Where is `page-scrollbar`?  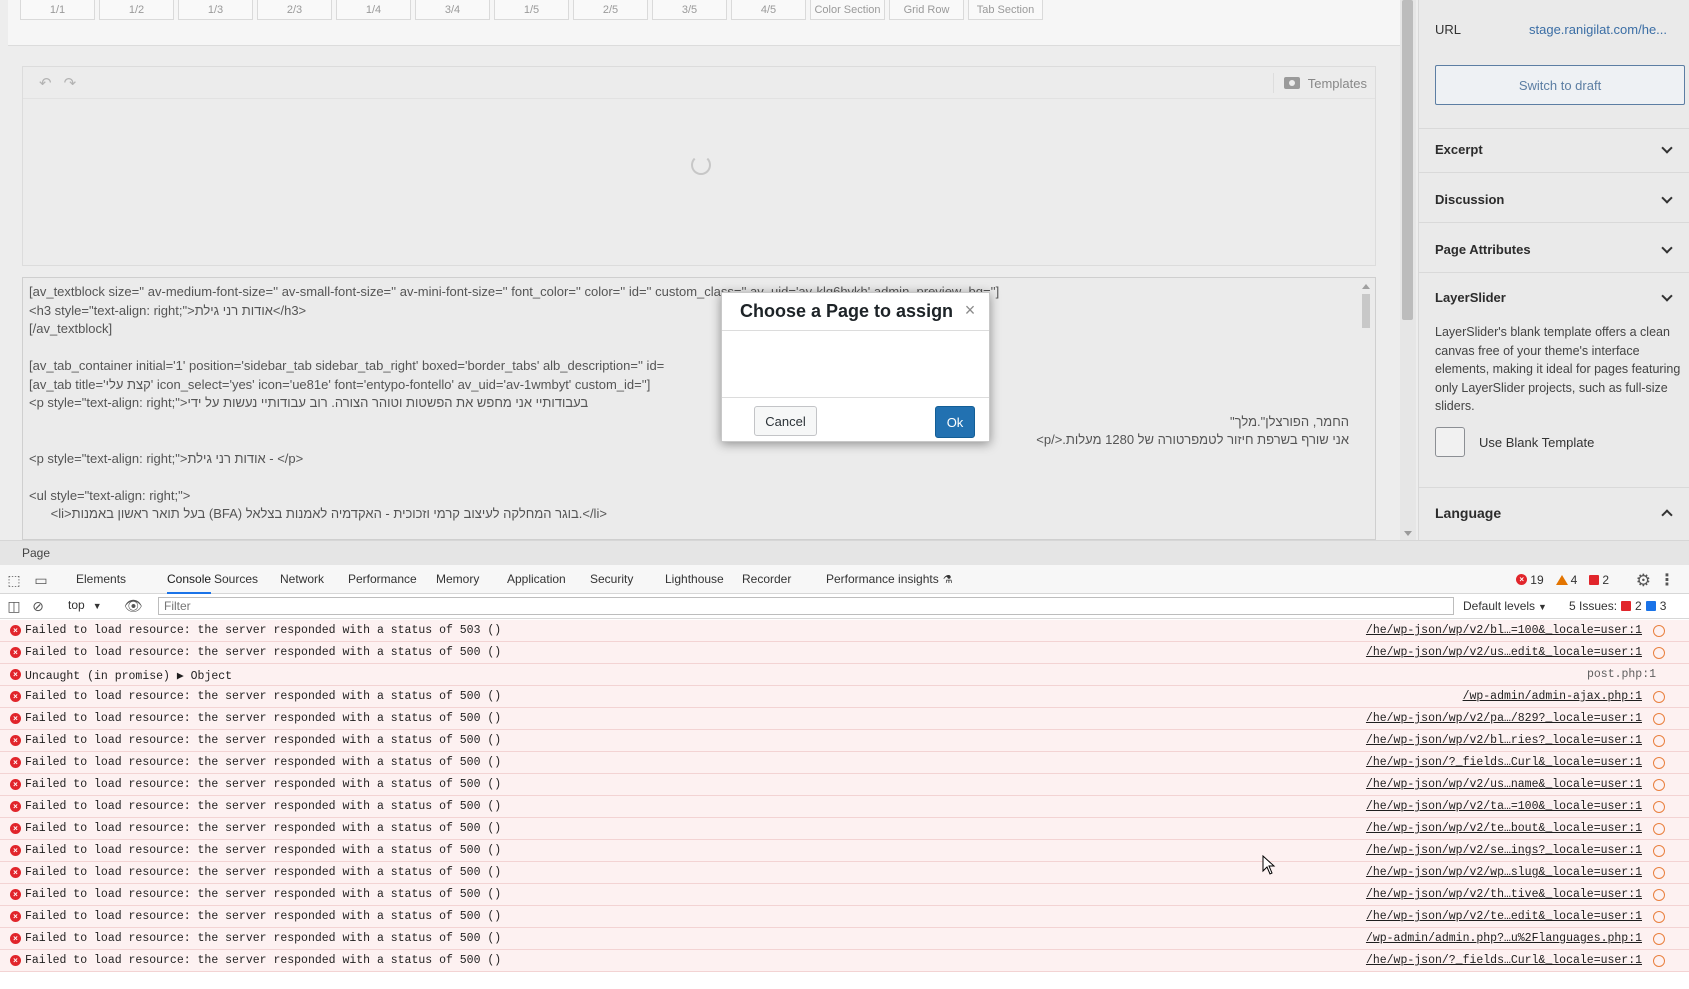
page-scrollbar is located at coordinates (1408, 270).